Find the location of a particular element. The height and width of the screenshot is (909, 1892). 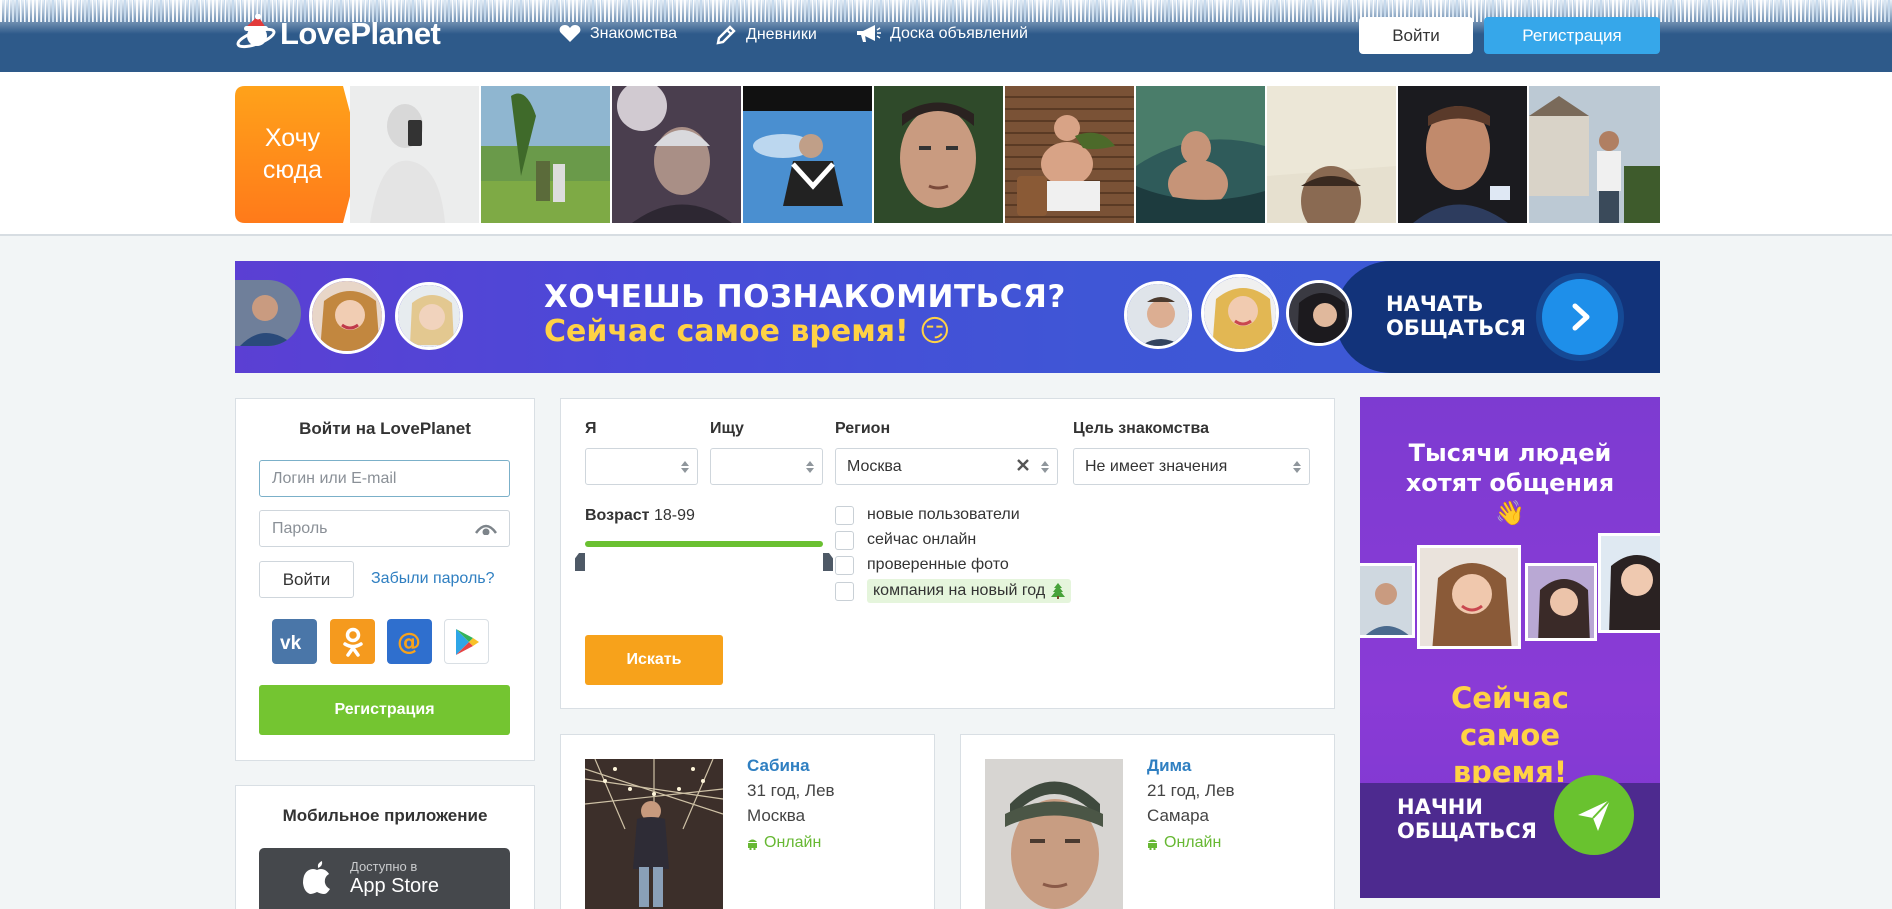

banner-cta-text: НАЧАТЬ ОБЩАТЬСЯ is located at coordinates (1456, 316).